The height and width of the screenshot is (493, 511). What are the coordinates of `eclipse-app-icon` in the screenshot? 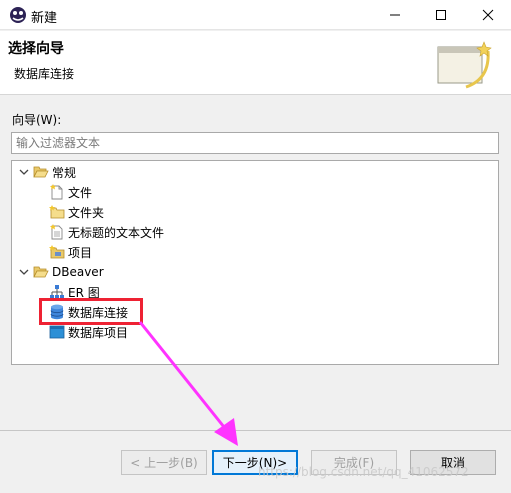 It's located at (18, 15).